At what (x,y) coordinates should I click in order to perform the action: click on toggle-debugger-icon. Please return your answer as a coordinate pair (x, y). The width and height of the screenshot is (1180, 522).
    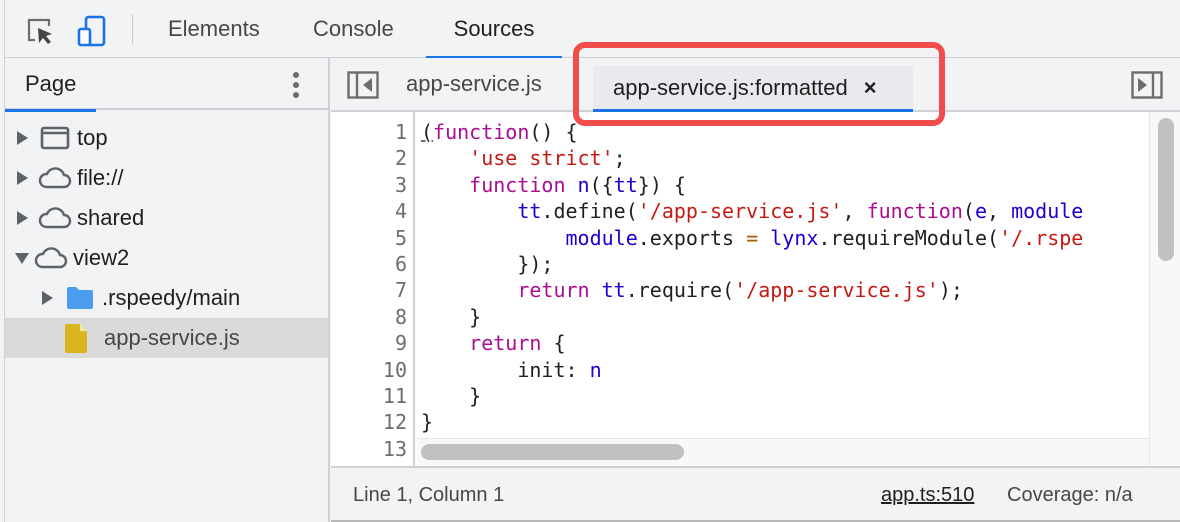
    Looking at the image, I should click on (1147, 85).